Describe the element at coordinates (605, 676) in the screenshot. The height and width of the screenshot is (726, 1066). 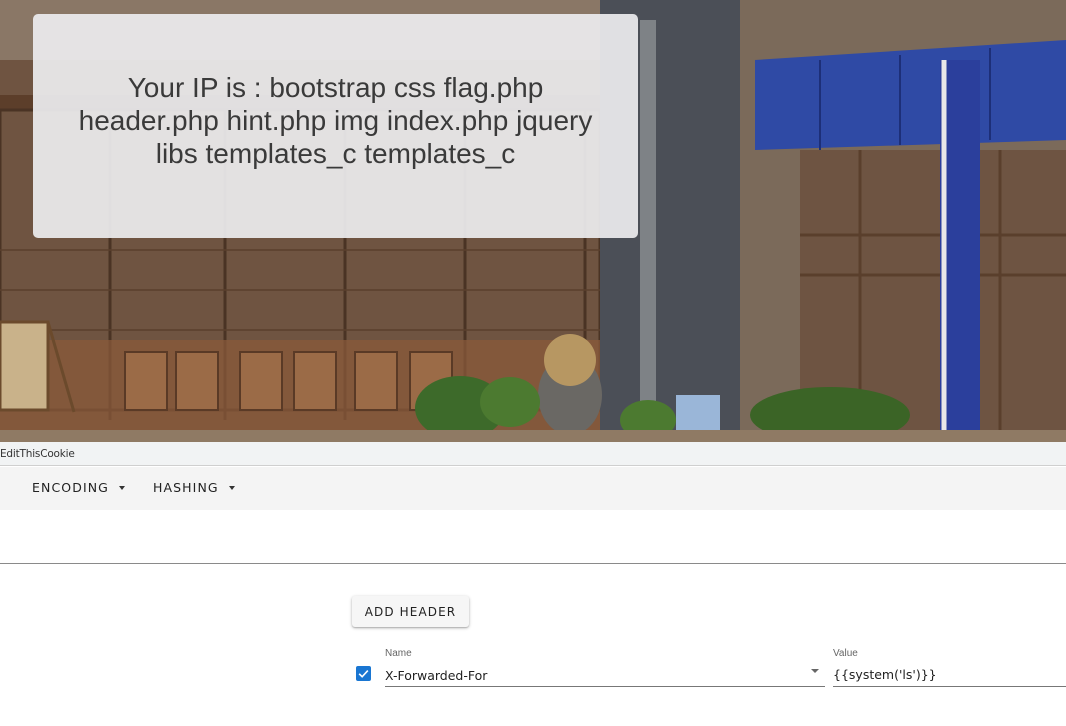
I see `header-name-input` at that location.